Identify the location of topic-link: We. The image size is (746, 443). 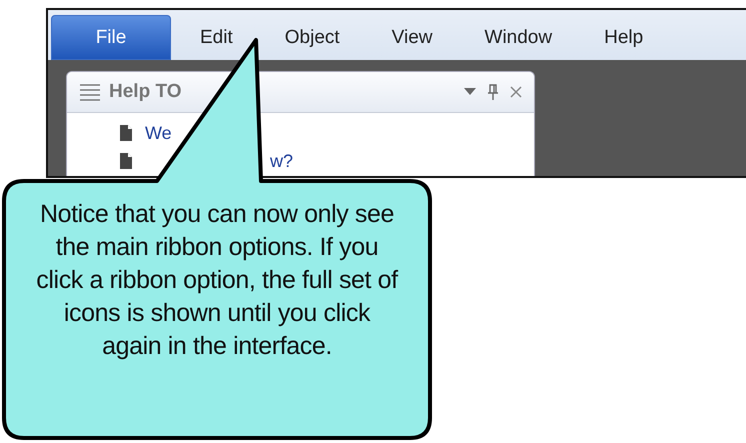
(158, 133).